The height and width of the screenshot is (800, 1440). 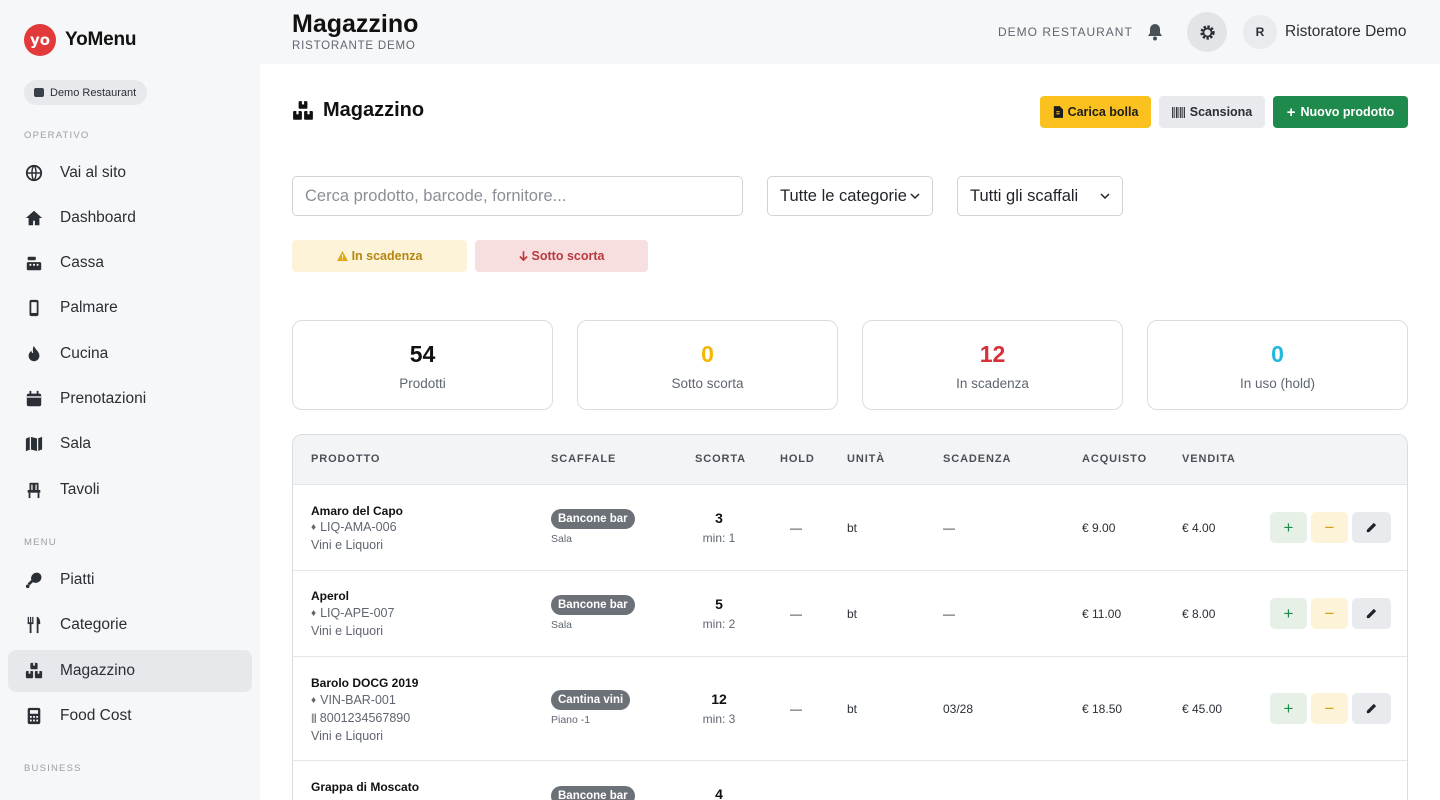 I want to click on arrow-down-icon, so click(x=523, y=255).